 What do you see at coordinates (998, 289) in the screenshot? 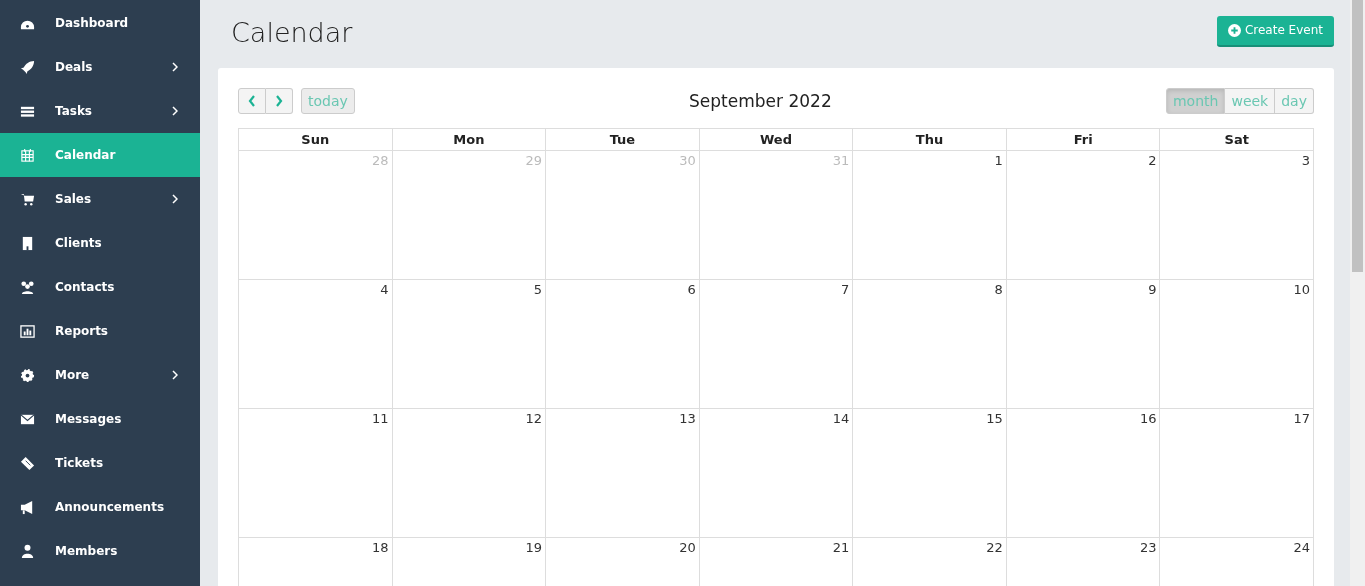
I see `day-number: 8` at bounding box center [998, 289].